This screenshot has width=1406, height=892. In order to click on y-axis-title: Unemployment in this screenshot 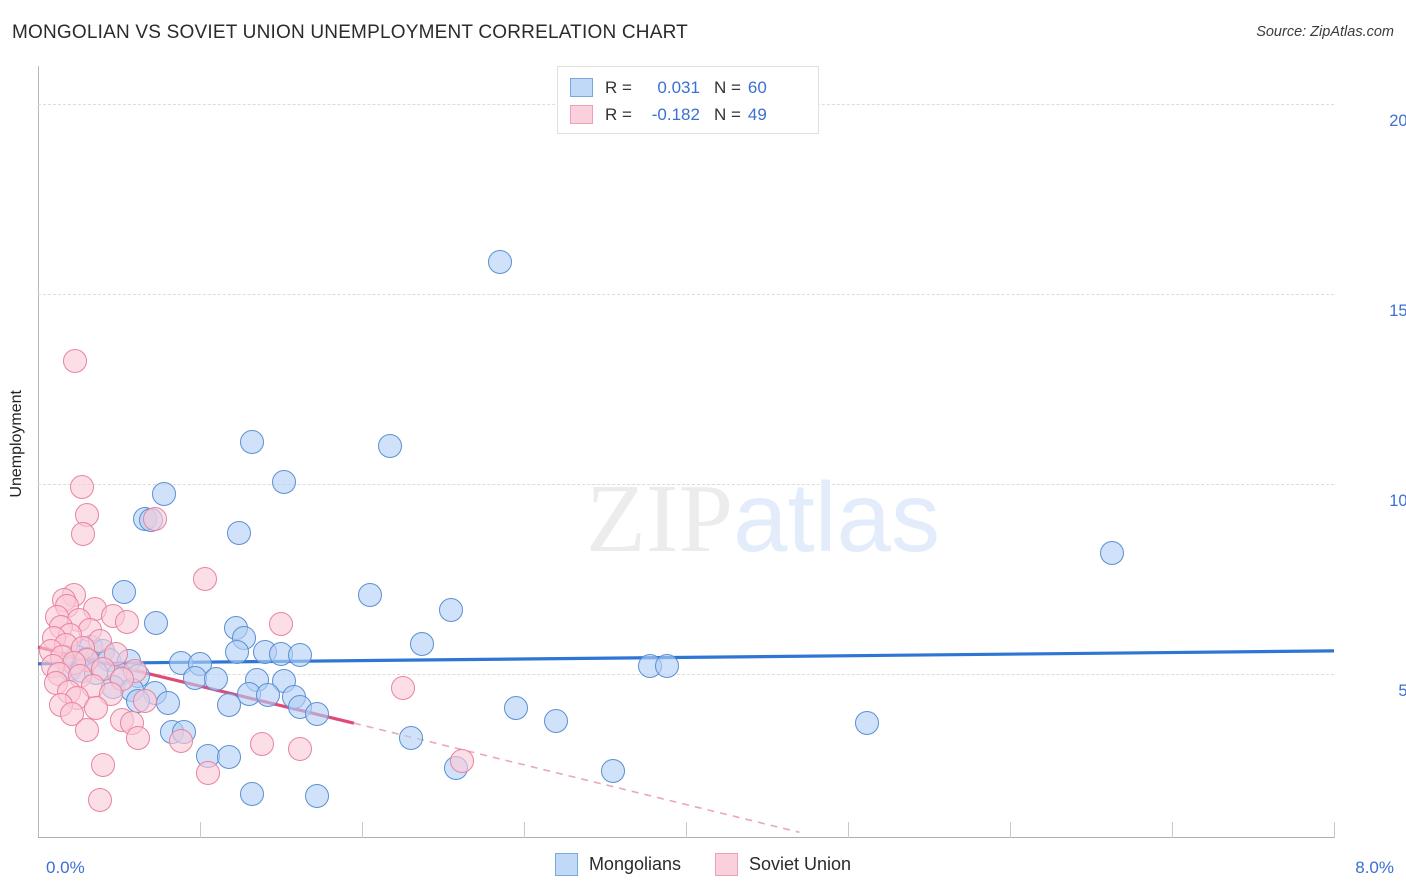, I will do `click(16, 444)`.